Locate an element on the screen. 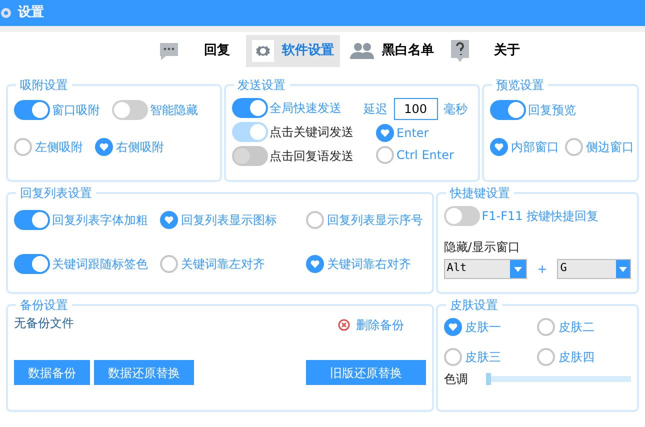 The width and height of the screenshot is (645, 427). delay-field: 100 is located at coordinates (416, 109).